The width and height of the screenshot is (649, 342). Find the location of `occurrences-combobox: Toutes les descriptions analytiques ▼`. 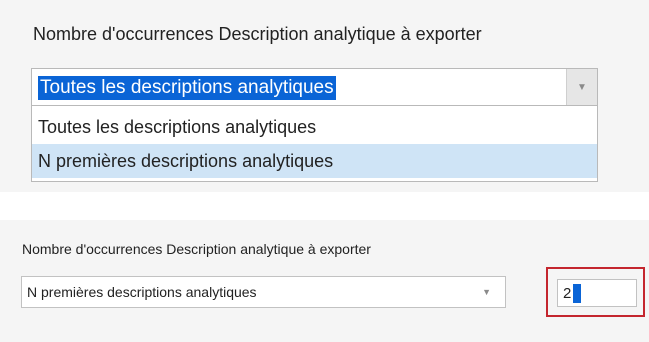

occurrences-combobox: Toutes les descriptions analytiques ▼ is located at coordinates (314, 87).